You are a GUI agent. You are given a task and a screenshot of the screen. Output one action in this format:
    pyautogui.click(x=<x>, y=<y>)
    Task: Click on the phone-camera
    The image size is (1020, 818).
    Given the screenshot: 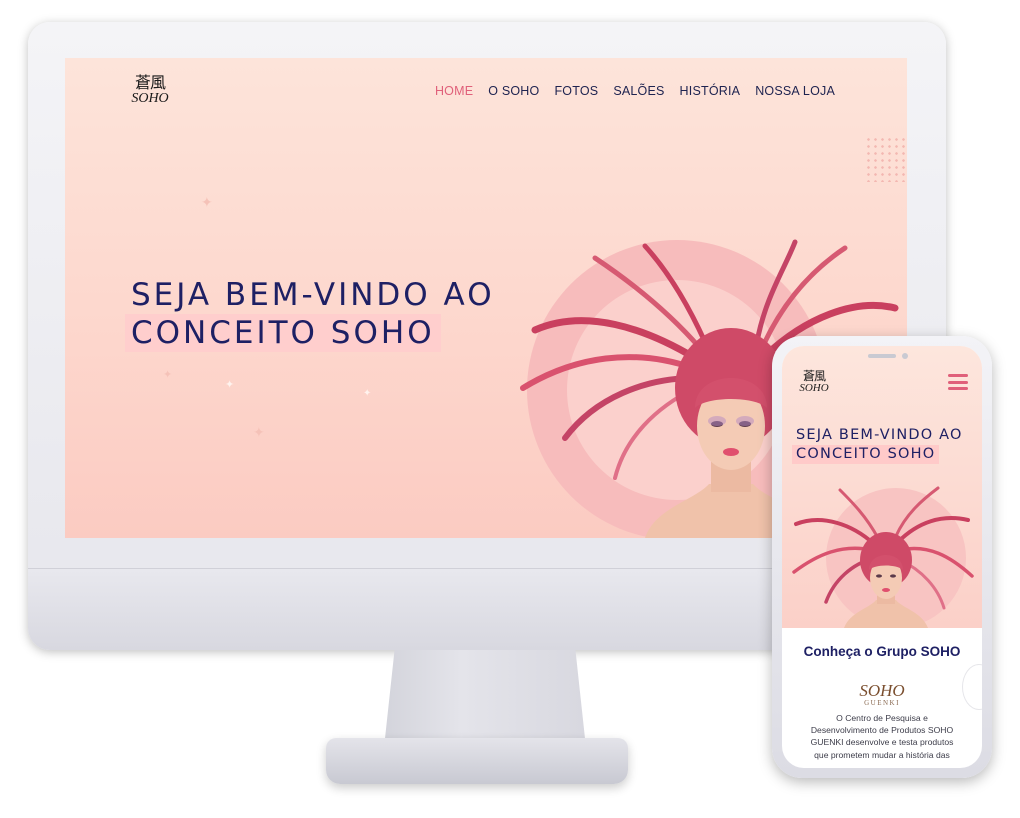 What is the action you would take?
    pyautogui.click(x=905, y=356)
    